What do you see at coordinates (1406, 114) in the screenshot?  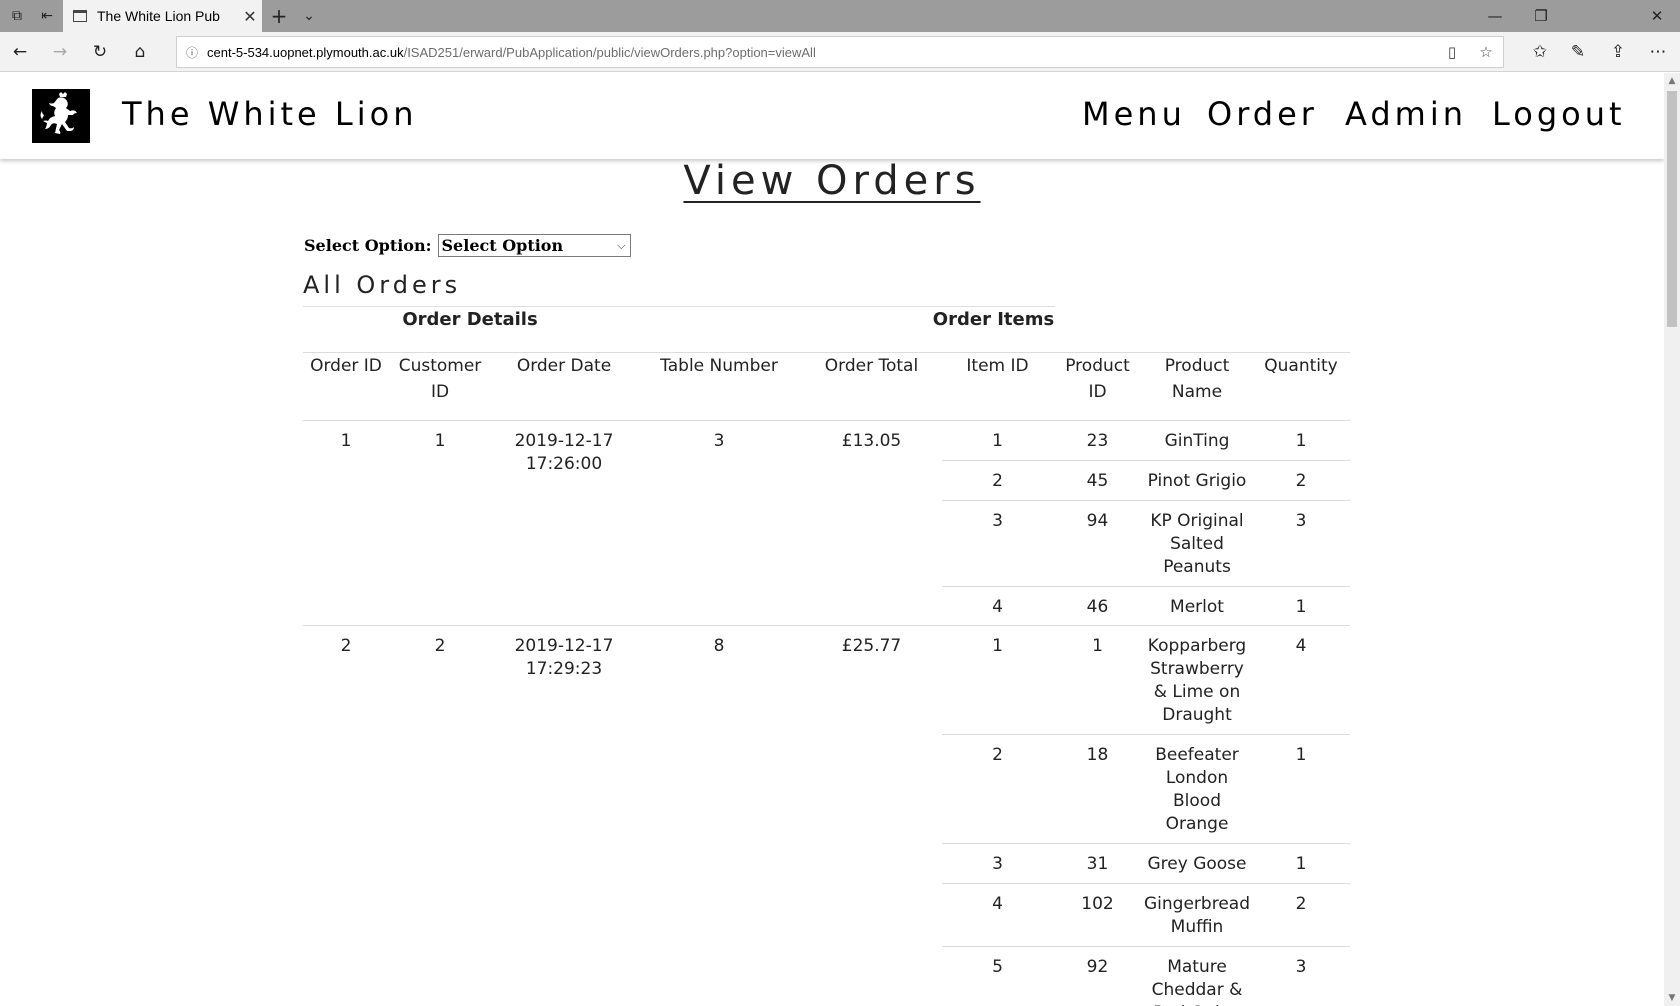 I see `nav-admin-link: Admin` at bounding box center [1406, 114].